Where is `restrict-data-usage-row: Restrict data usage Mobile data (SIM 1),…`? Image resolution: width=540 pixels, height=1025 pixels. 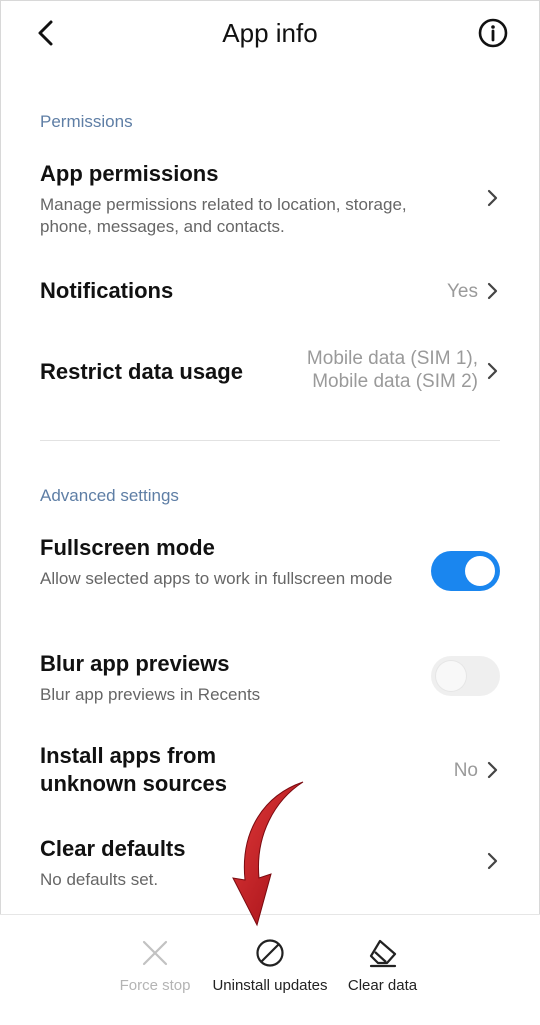
restrict-data-usage-row: Restrict data usage Mobile data (SIM 1),… is located at coordinates (270, 372).